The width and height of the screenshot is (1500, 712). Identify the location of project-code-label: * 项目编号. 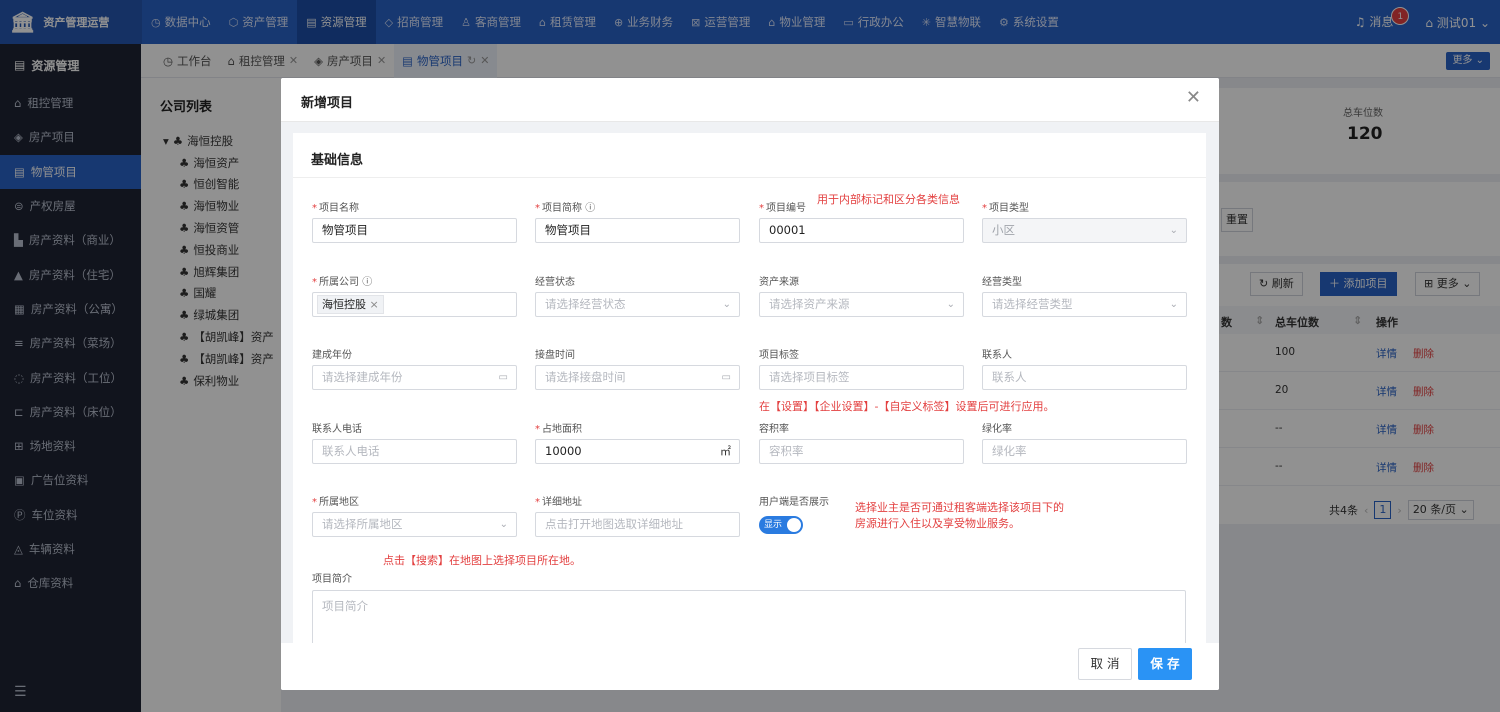
(782, 208).